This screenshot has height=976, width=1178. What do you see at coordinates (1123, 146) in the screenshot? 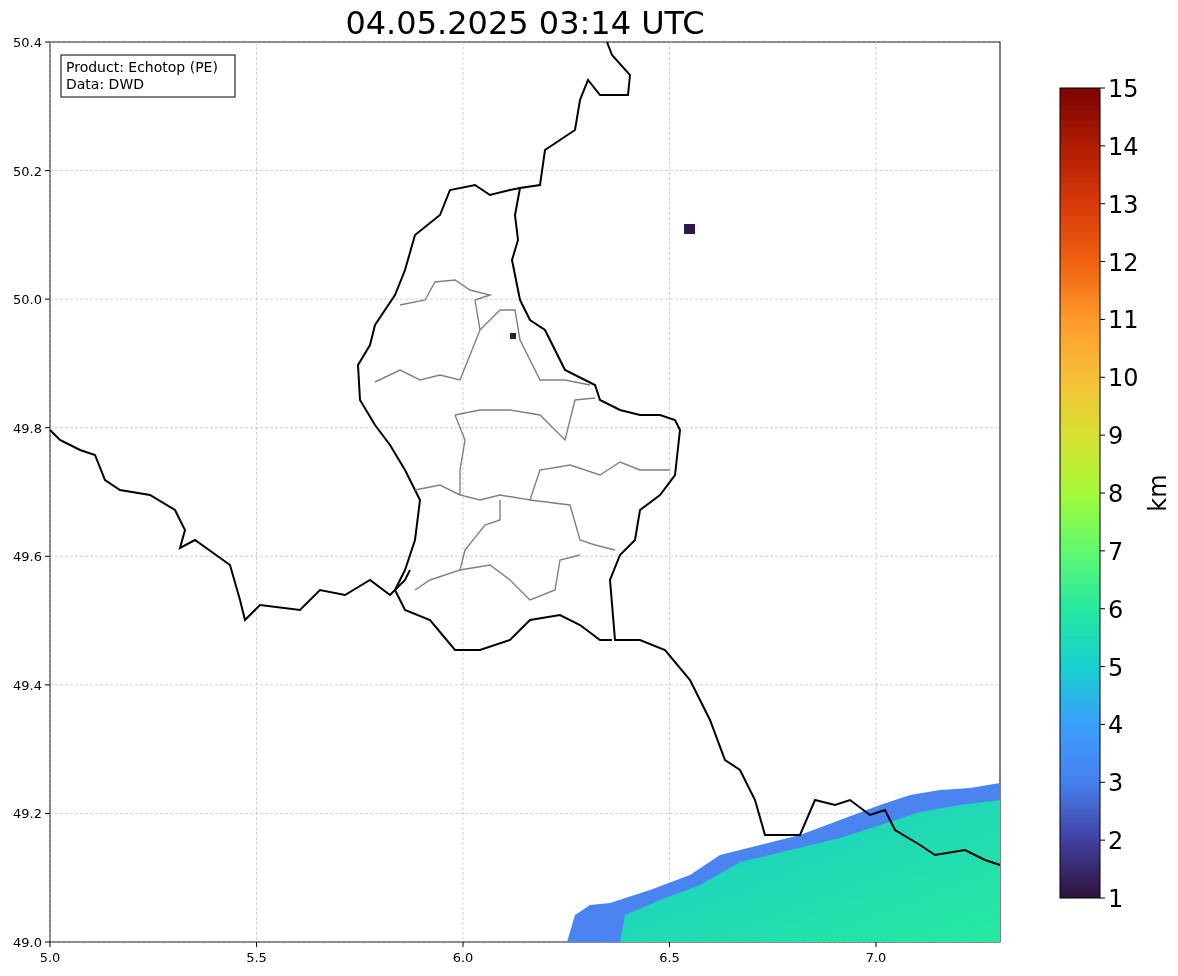
I see `colorbar-tick-label: 14` at bounding box center [1123, 146].